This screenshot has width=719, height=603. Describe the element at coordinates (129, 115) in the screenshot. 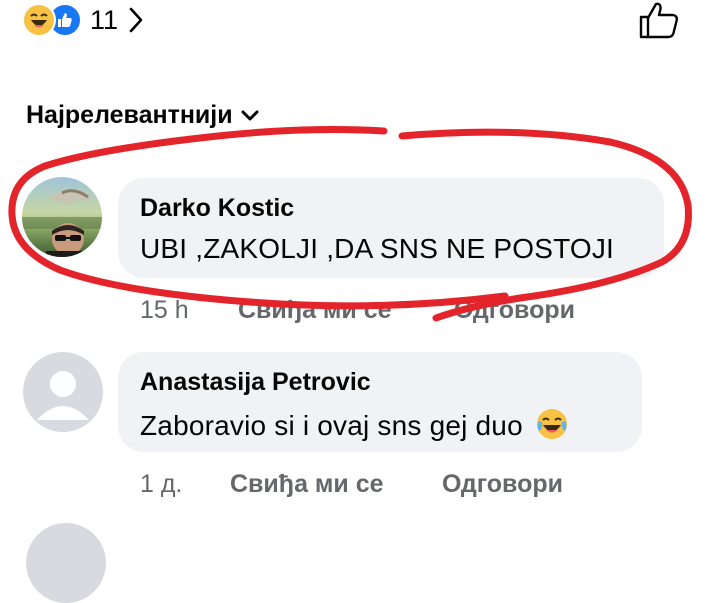

I see `sort-label: Најрелевантнији` at that location.